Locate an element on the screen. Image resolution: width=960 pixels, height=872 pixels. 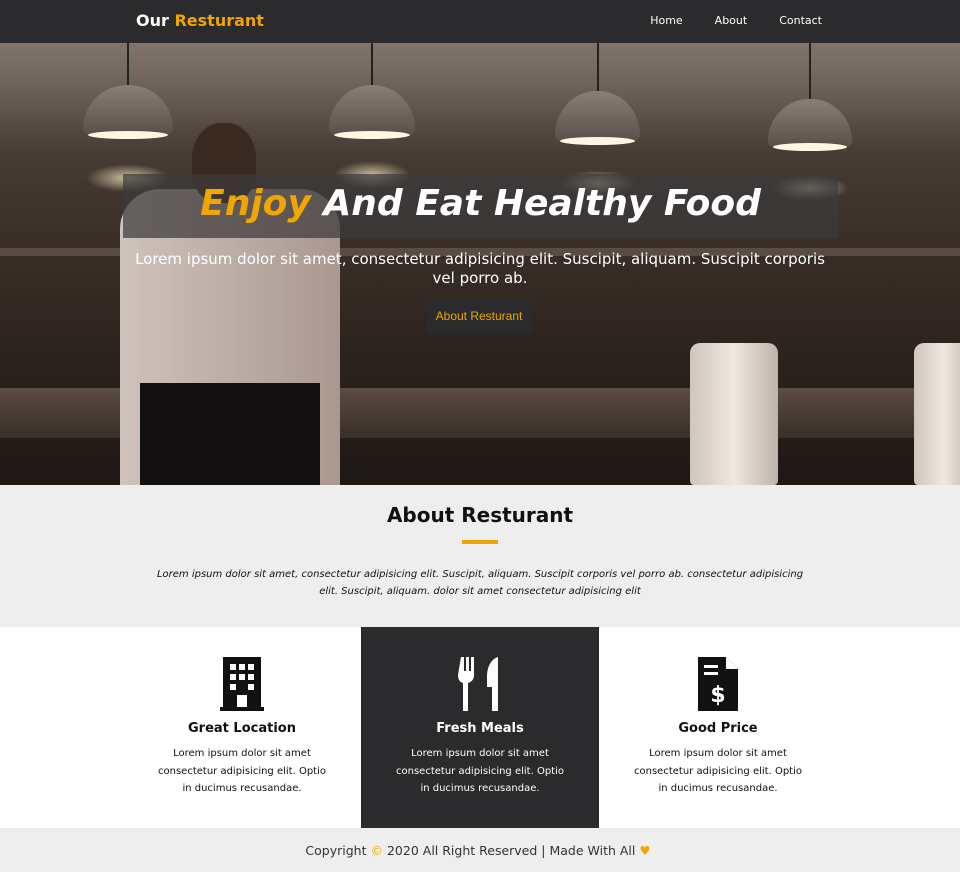
nav-links: Home About Contact is located at coordinates (736, 20).